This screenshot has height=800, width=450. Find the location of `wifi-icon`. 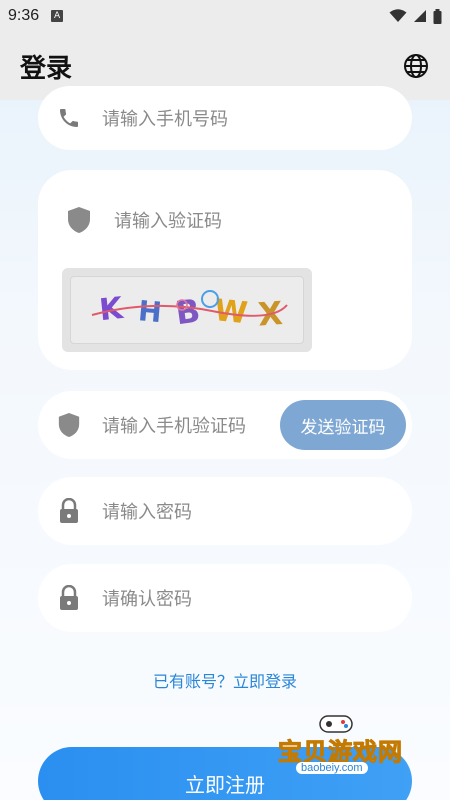

wifi-icon is located at coordinates (398, 15).